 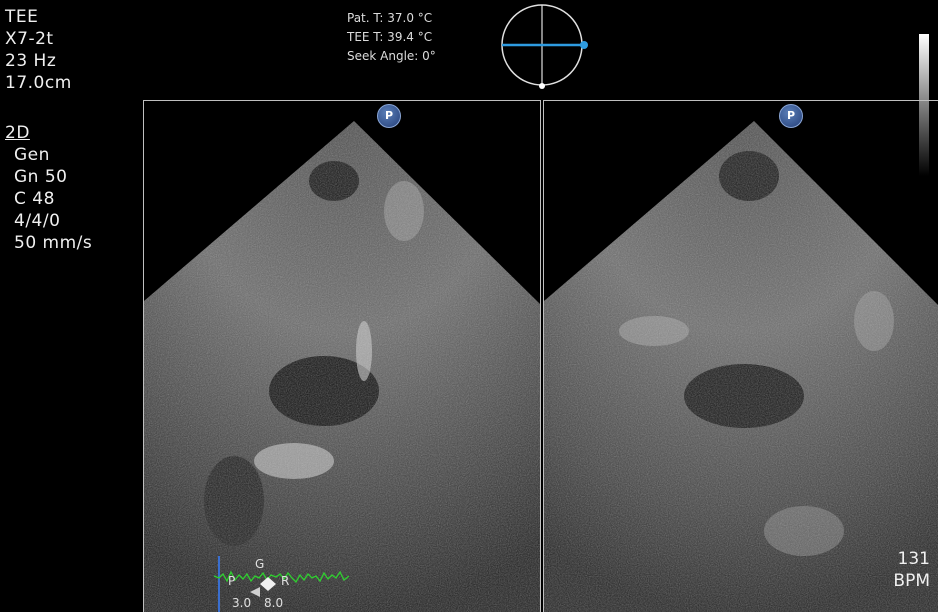 I want to click on heart-rate-value: 131, so click(x=913, y=559).